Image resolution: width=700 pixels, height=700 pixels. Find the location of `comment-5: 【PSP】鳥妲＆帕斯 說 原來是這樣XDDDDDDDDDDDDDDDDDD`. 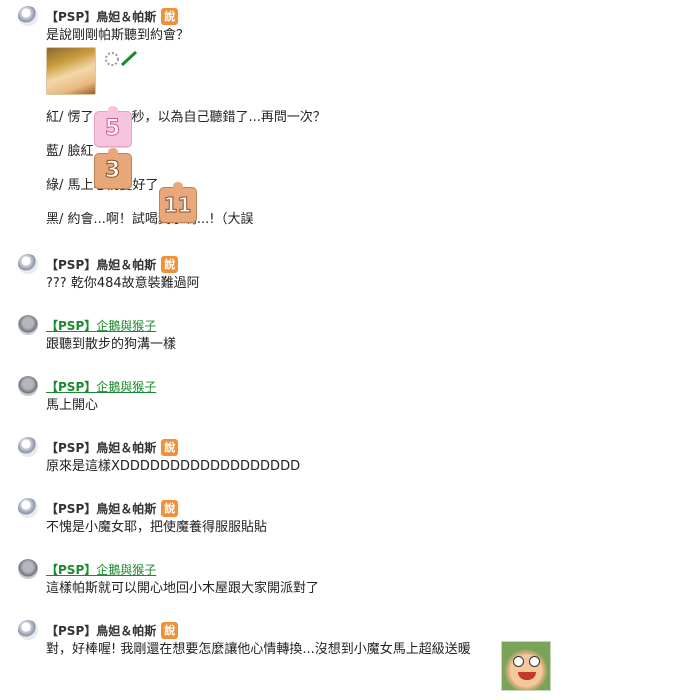

comment-5: 【PSP】鳥妲＆帕斯 說 原來是這樣XDDDDDDDDDDDDDDDDDD is located at coordinates (348, 456).